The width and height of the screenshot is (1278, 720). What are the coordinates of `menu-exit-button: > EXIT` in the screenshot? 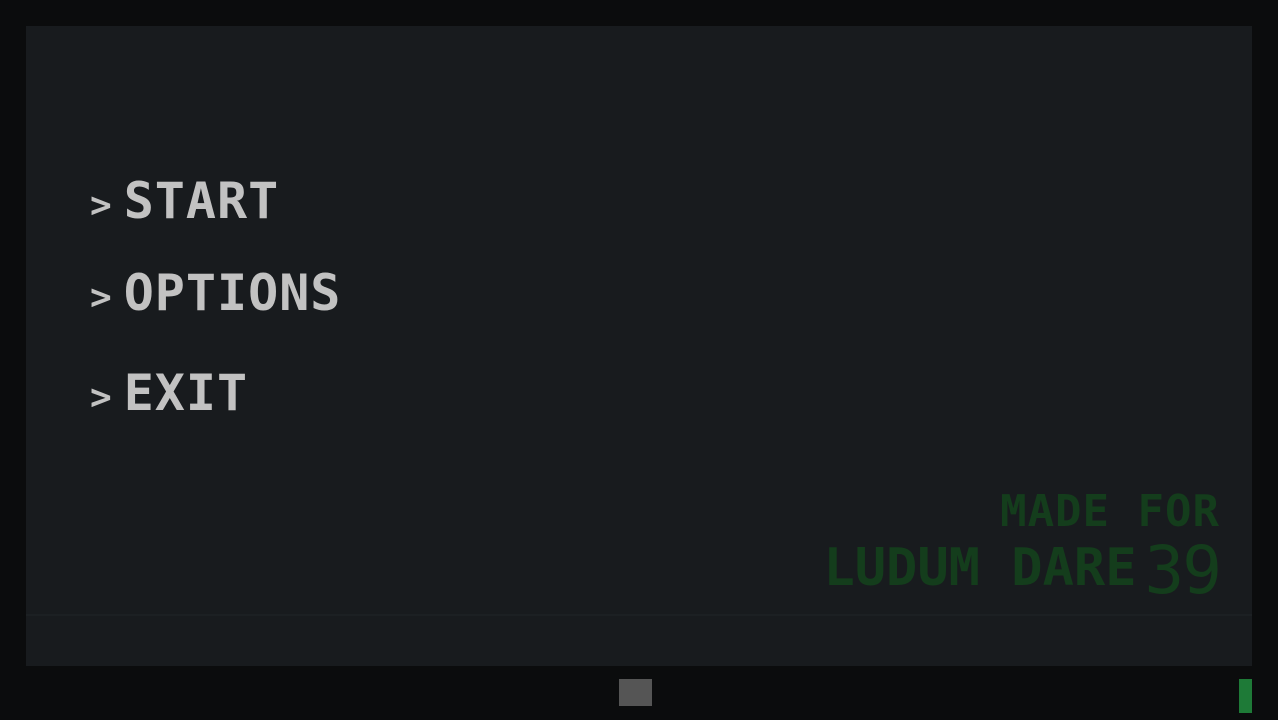 It's located at (169, 393).